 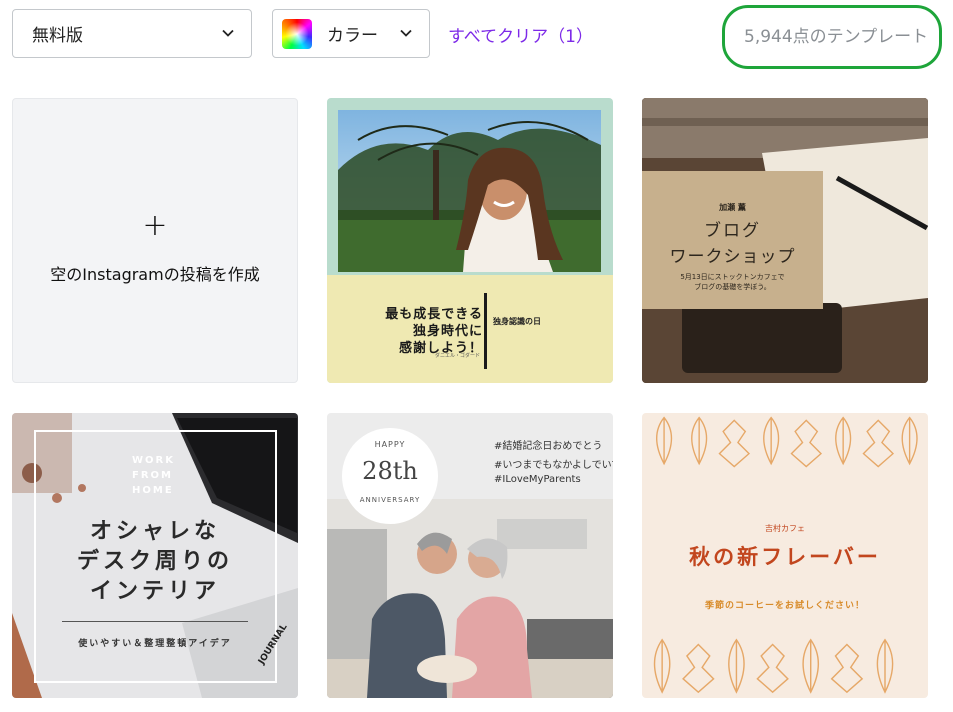 I want to click on autumn-title: 秋の新フレーバー, so click(x=785, y=557).